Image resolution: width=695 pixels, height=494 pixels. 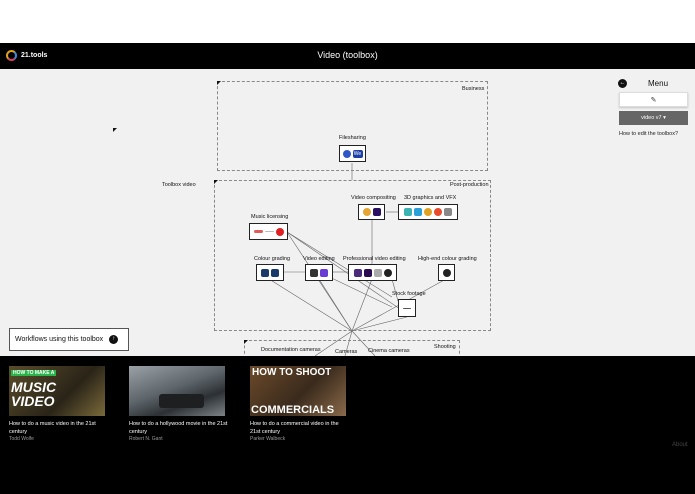 What do you see at coordinates (469, 185) in the screenshot?
I see `post-production-label: Post-production` at bounding box center [469, 185].